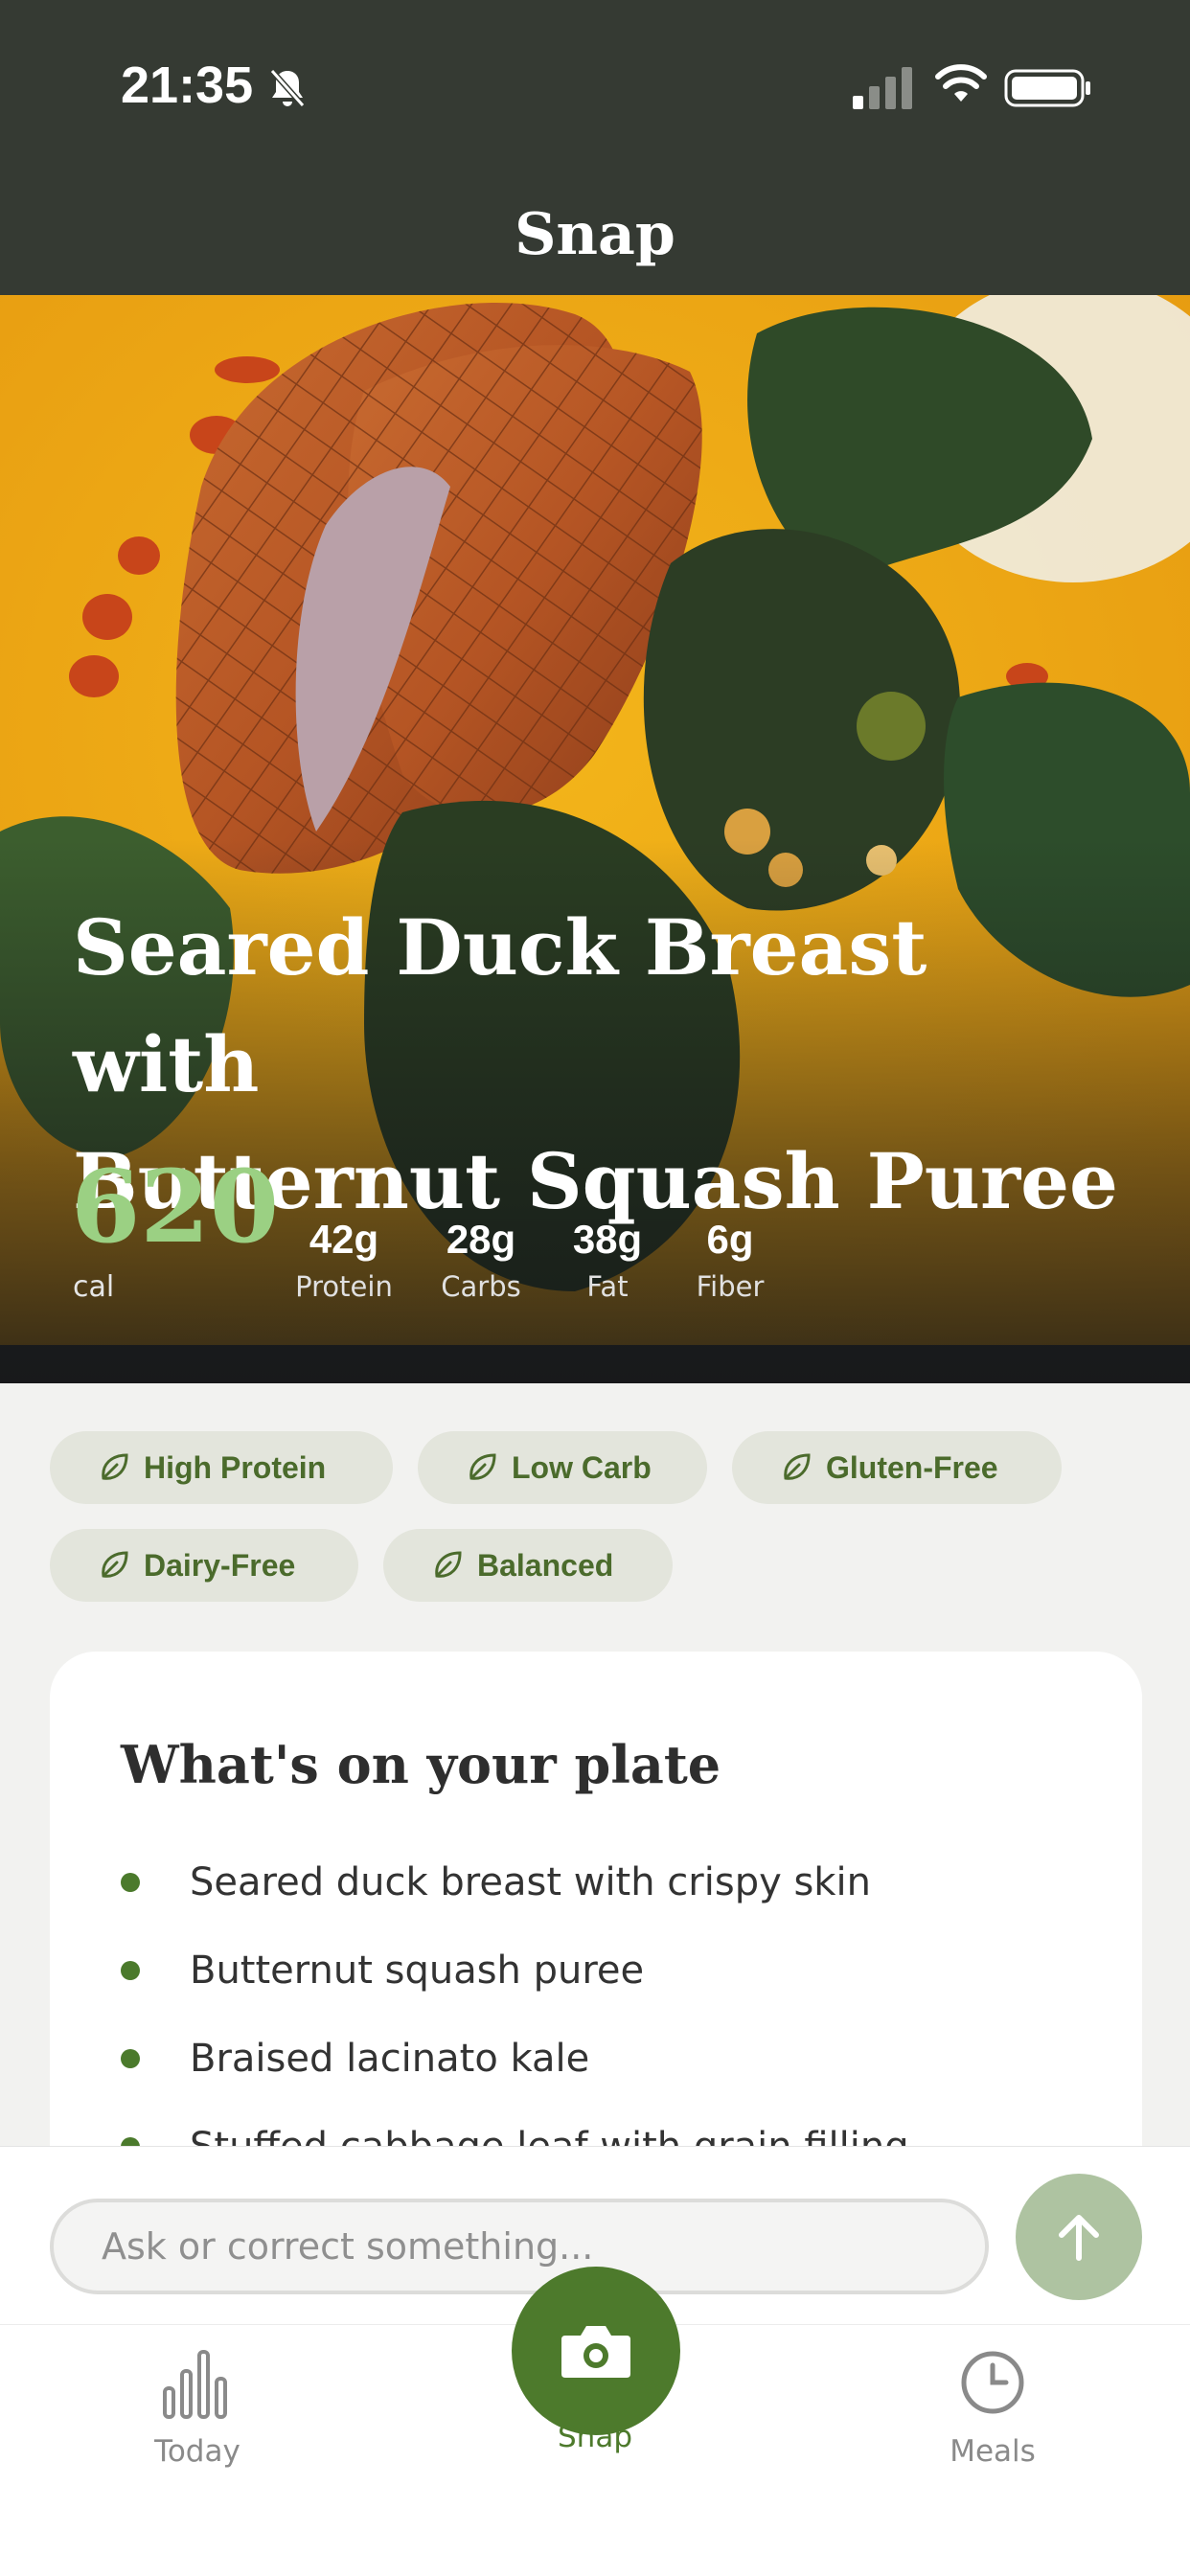 The height and width of the screenshot is (2576, 1190). I want to click on tag-high-protein: High Protein, so click(222, 1467).